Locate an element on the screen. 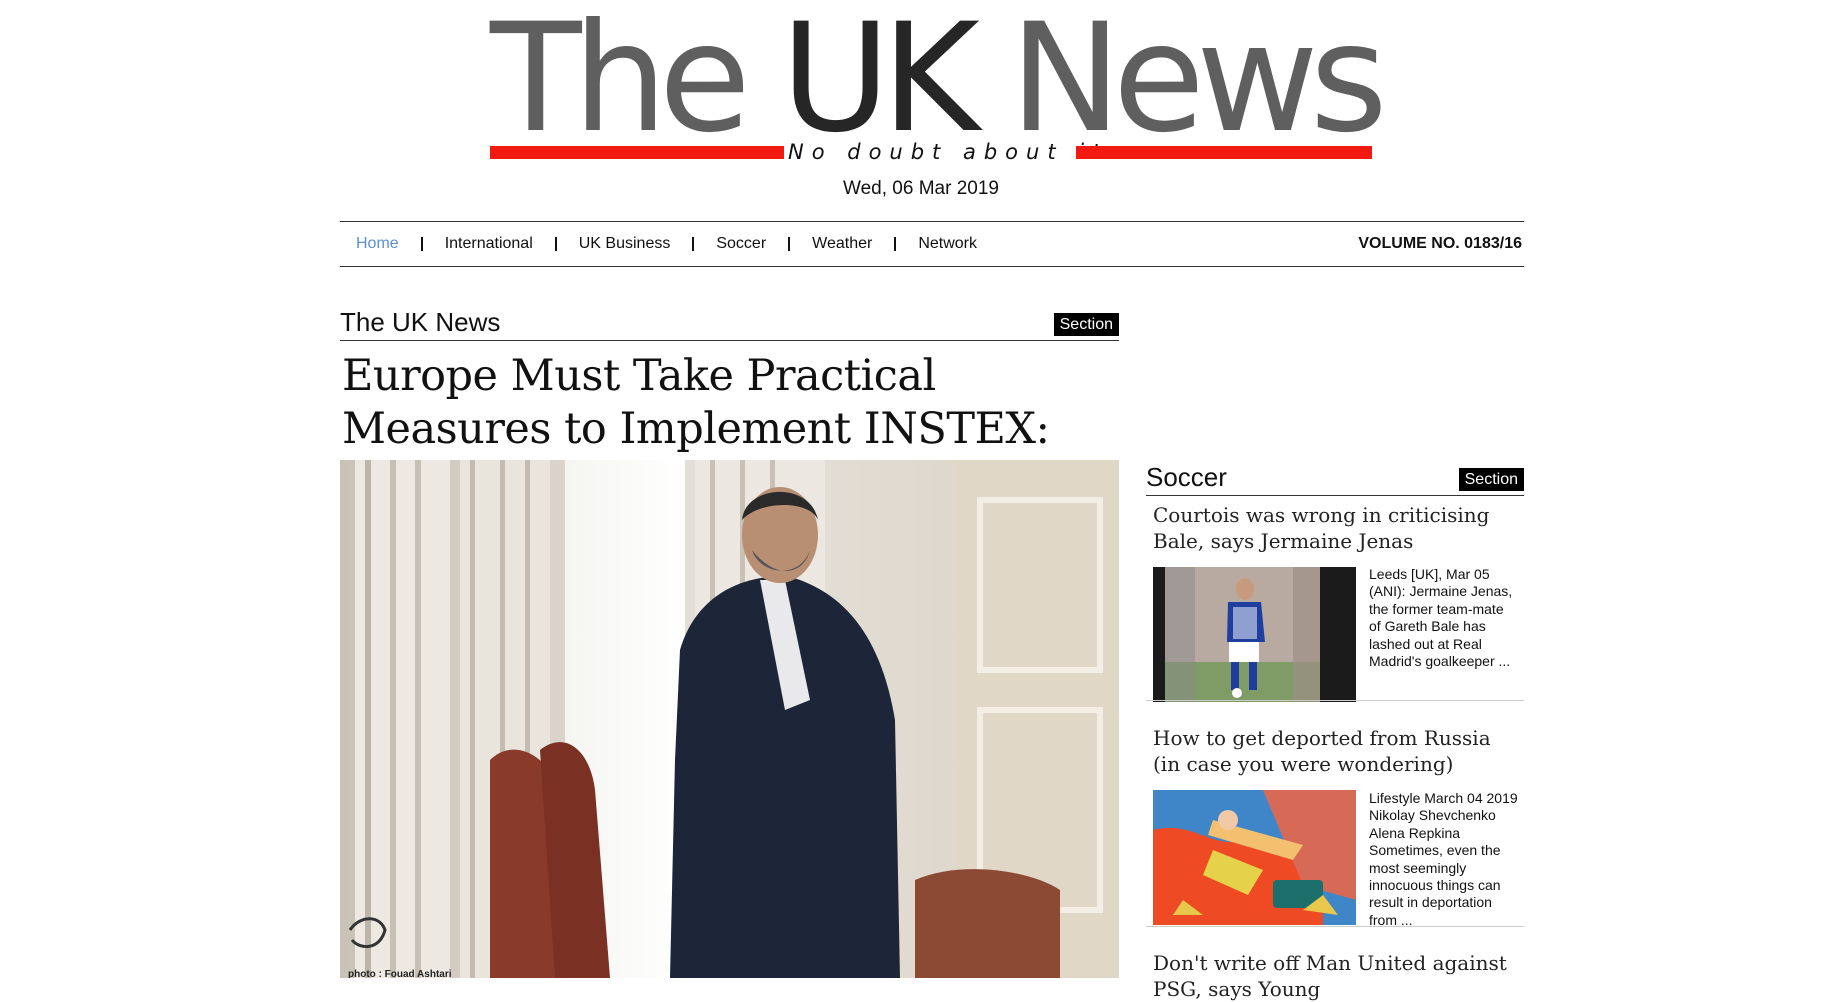 The width and height of the screenshot is (1842, 1002). story-illustration is located at coordinates (1254, 857).